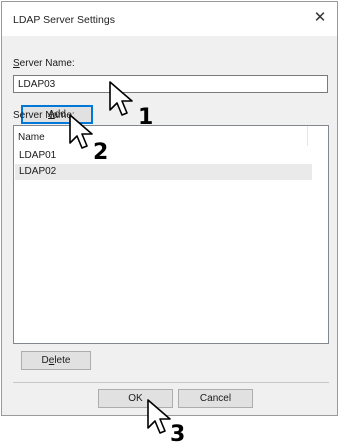 The height and width of the screenshot is (443, 340). Describe the element at coordinates (130, 104) in the screenshot. I see `arrow-pointer-icon: 1` at that location.